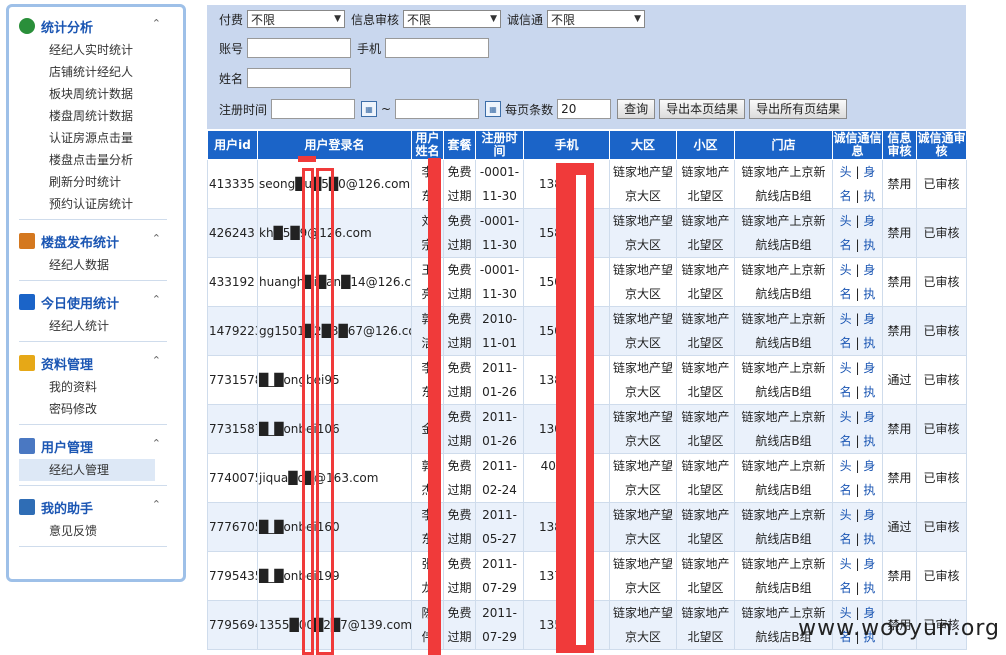 The image size is (1006, 655). I want to click on cell-region: 链家地产望京大区, so click(643, 331).